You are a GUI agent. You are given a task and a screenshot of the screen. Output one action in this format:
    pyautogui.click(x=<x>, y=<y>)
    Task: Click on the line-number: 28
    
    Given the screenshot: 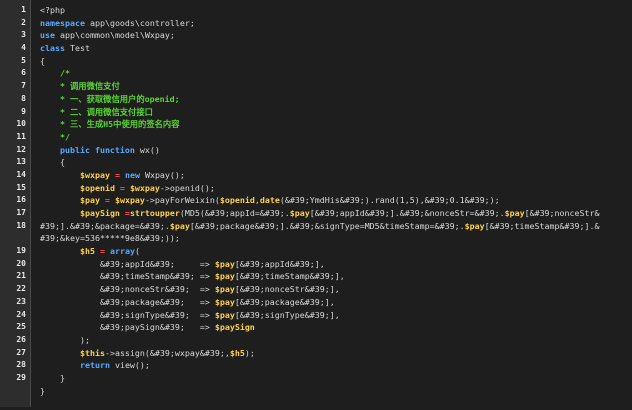 What is the action you would take?
    pyautogui.click(x=21, y=365)
    